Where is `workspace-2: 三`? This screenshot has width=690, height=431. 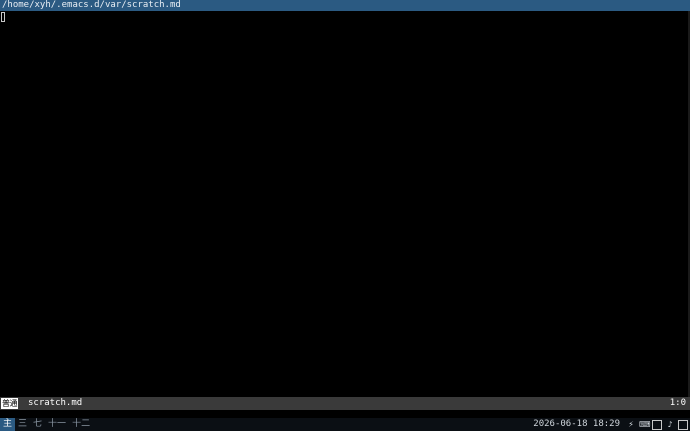
workspace-2: 三 is located at coordinates (22, 424).